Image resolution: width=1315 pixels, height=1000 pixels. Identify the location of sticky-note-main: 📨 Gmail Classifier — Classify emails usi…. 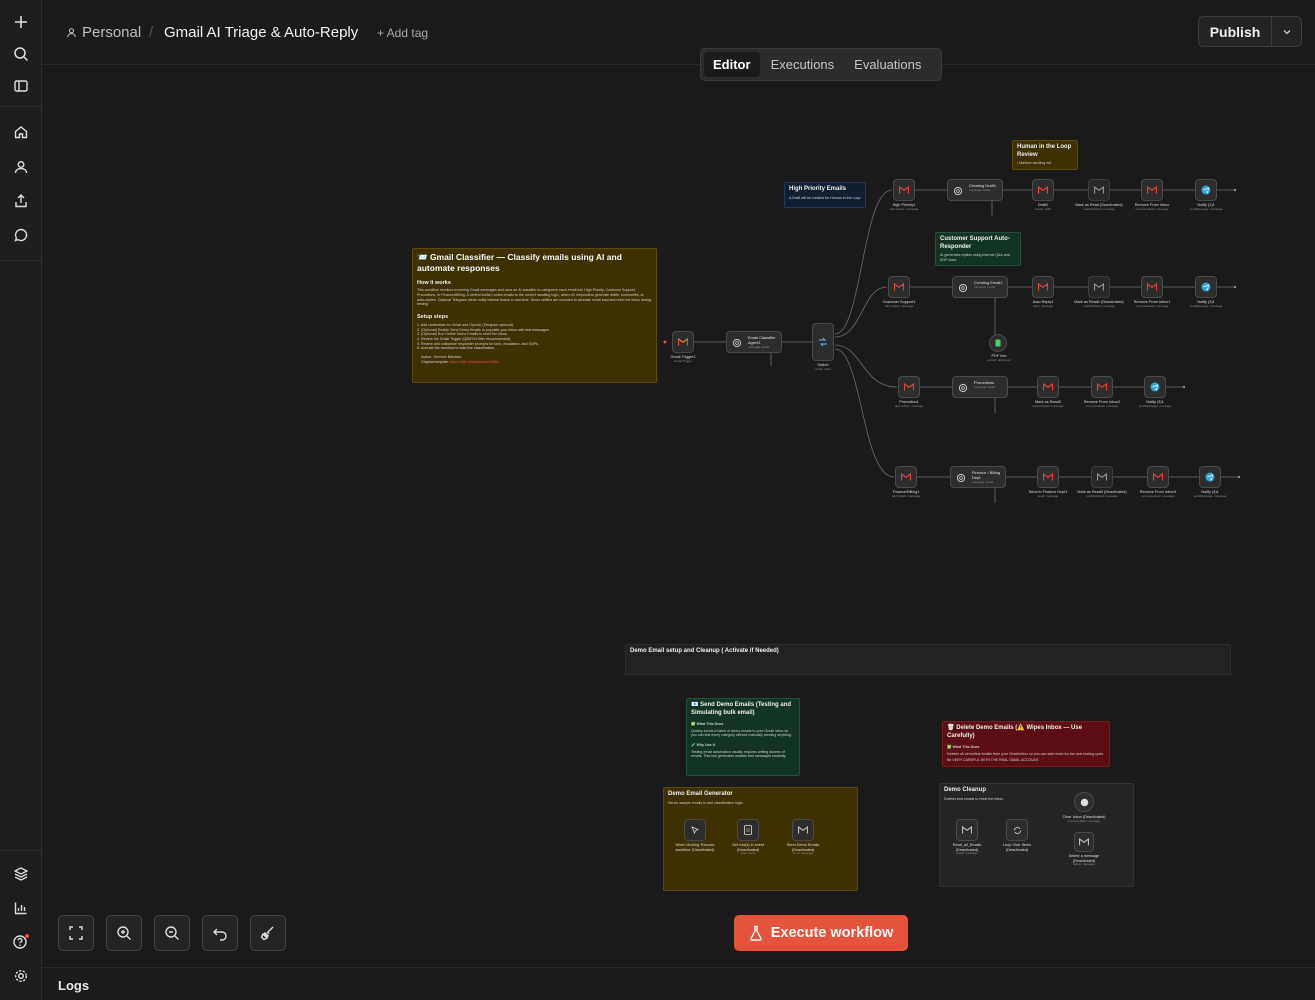
(534, 315).